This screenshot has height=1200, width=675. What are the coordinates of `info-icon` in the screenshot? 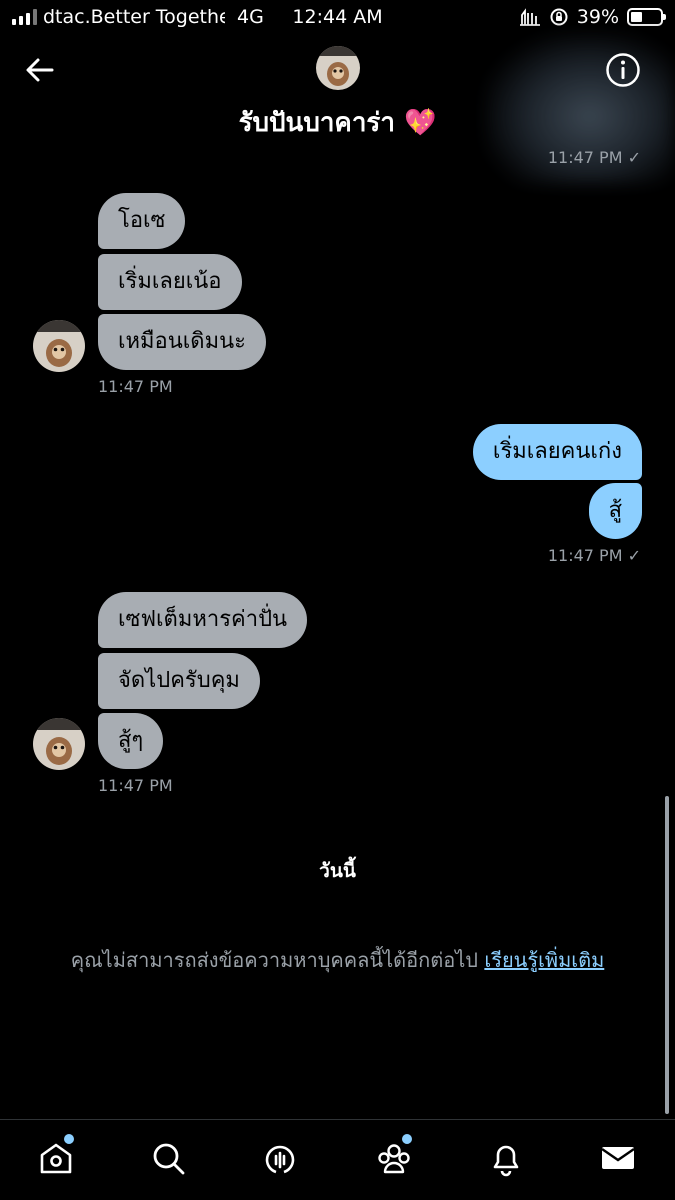 It's located at (623, 70).